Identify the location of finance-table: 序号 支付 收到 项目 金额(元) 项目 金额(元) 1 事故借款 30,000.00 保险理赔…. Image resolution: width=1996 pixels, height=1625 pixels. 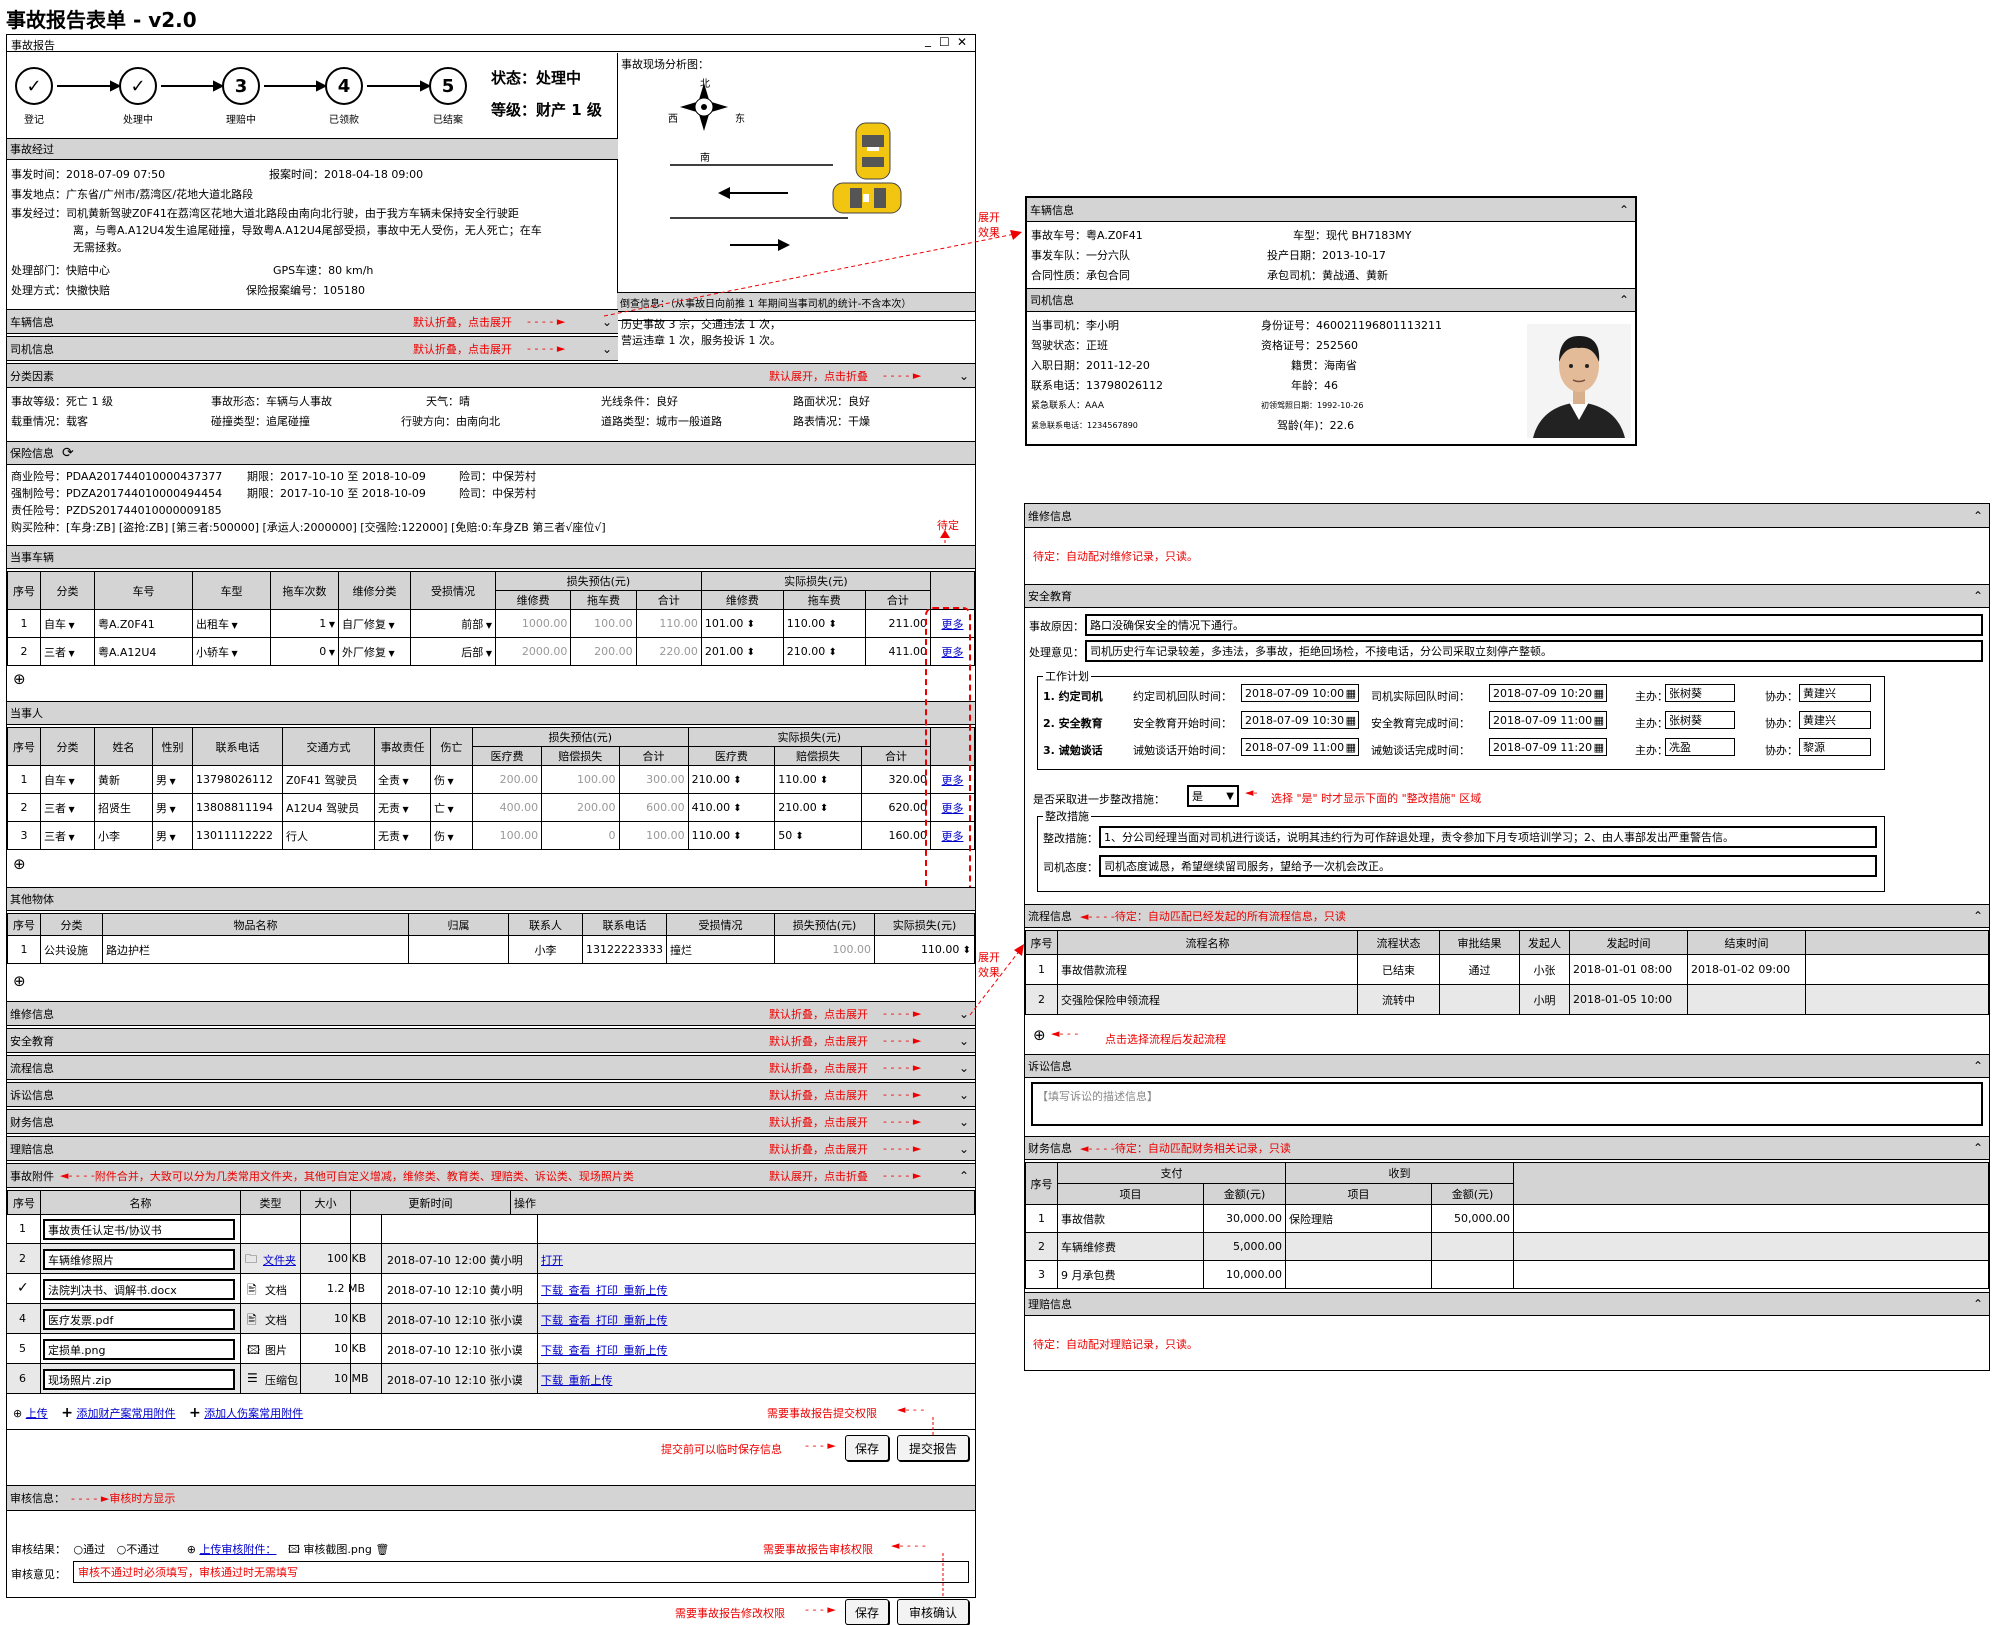
(1507, 1225).